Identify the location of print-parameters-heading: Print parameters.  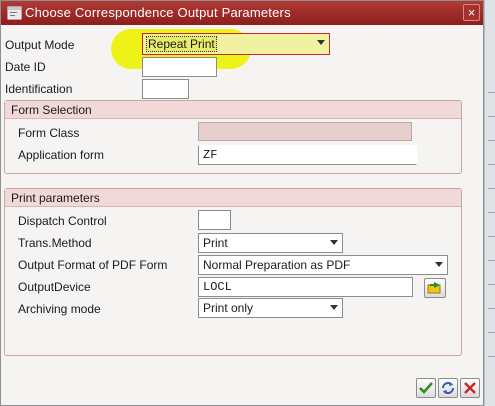
(233, 198).